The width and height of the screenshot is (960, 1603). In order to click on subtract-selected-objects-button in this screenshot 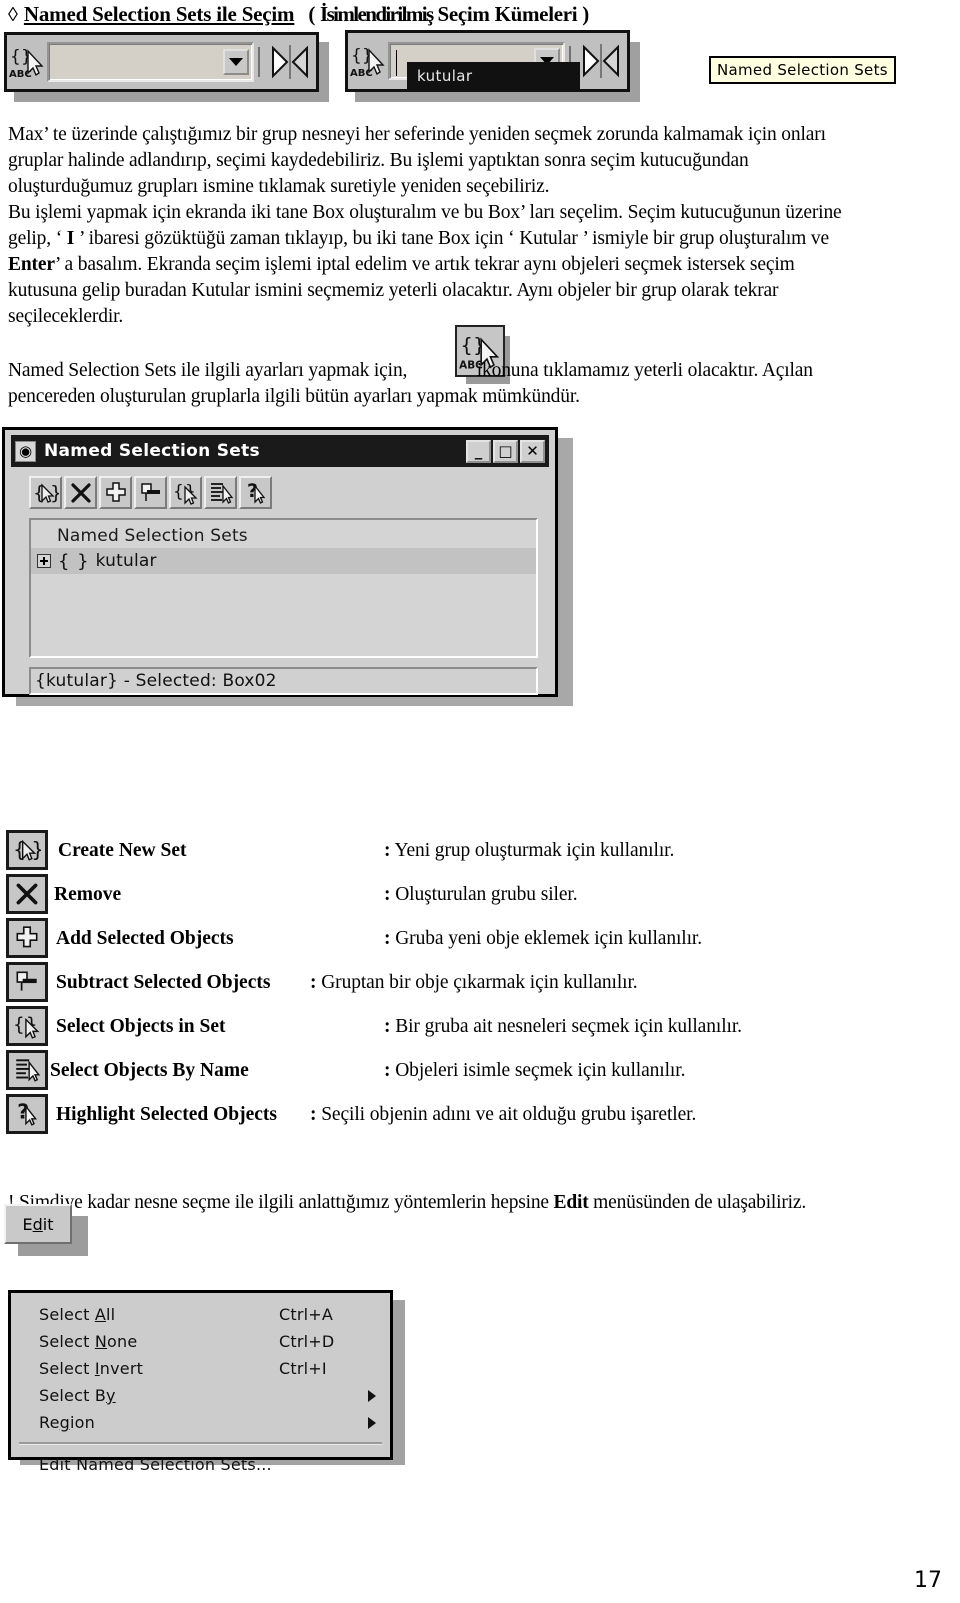, I will do `click(150, 492)`.